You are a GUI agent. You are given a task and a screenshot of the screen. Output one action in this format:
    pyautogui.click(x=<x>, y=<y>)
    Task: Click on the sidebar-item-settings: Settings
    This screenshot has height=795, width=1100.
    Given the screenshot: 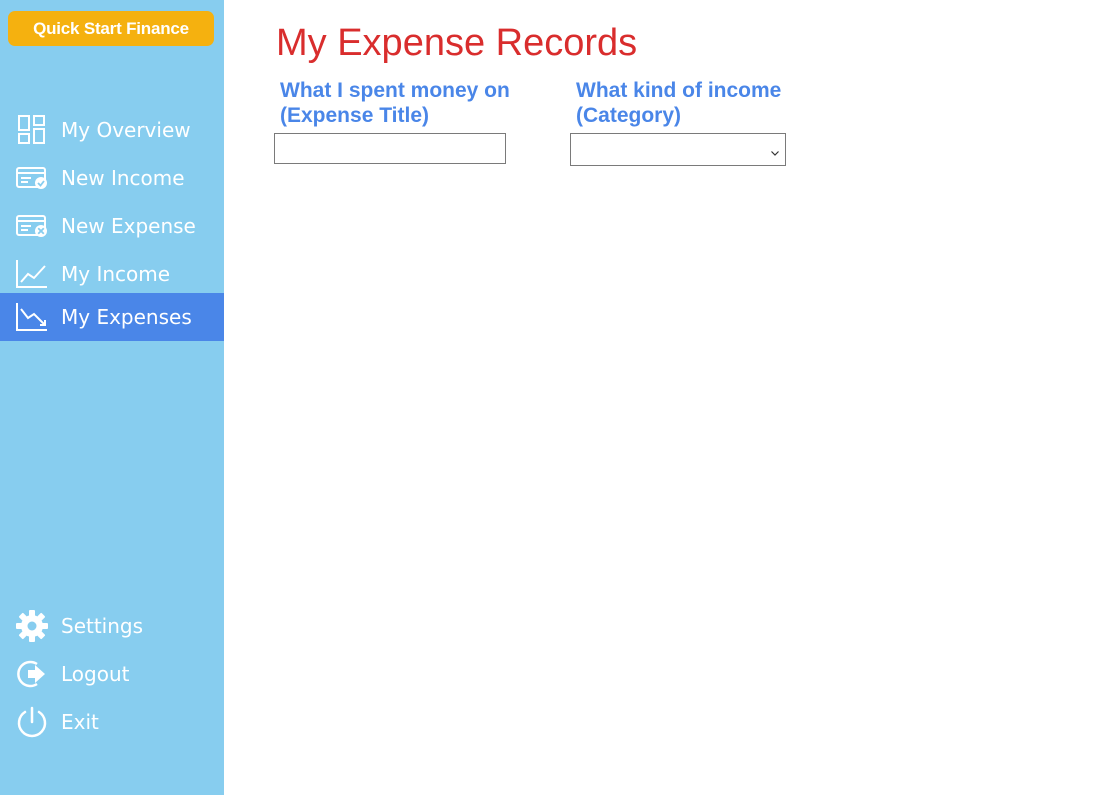 What is the action you would take?
    pyautogui.click(x=112, y=626)
    